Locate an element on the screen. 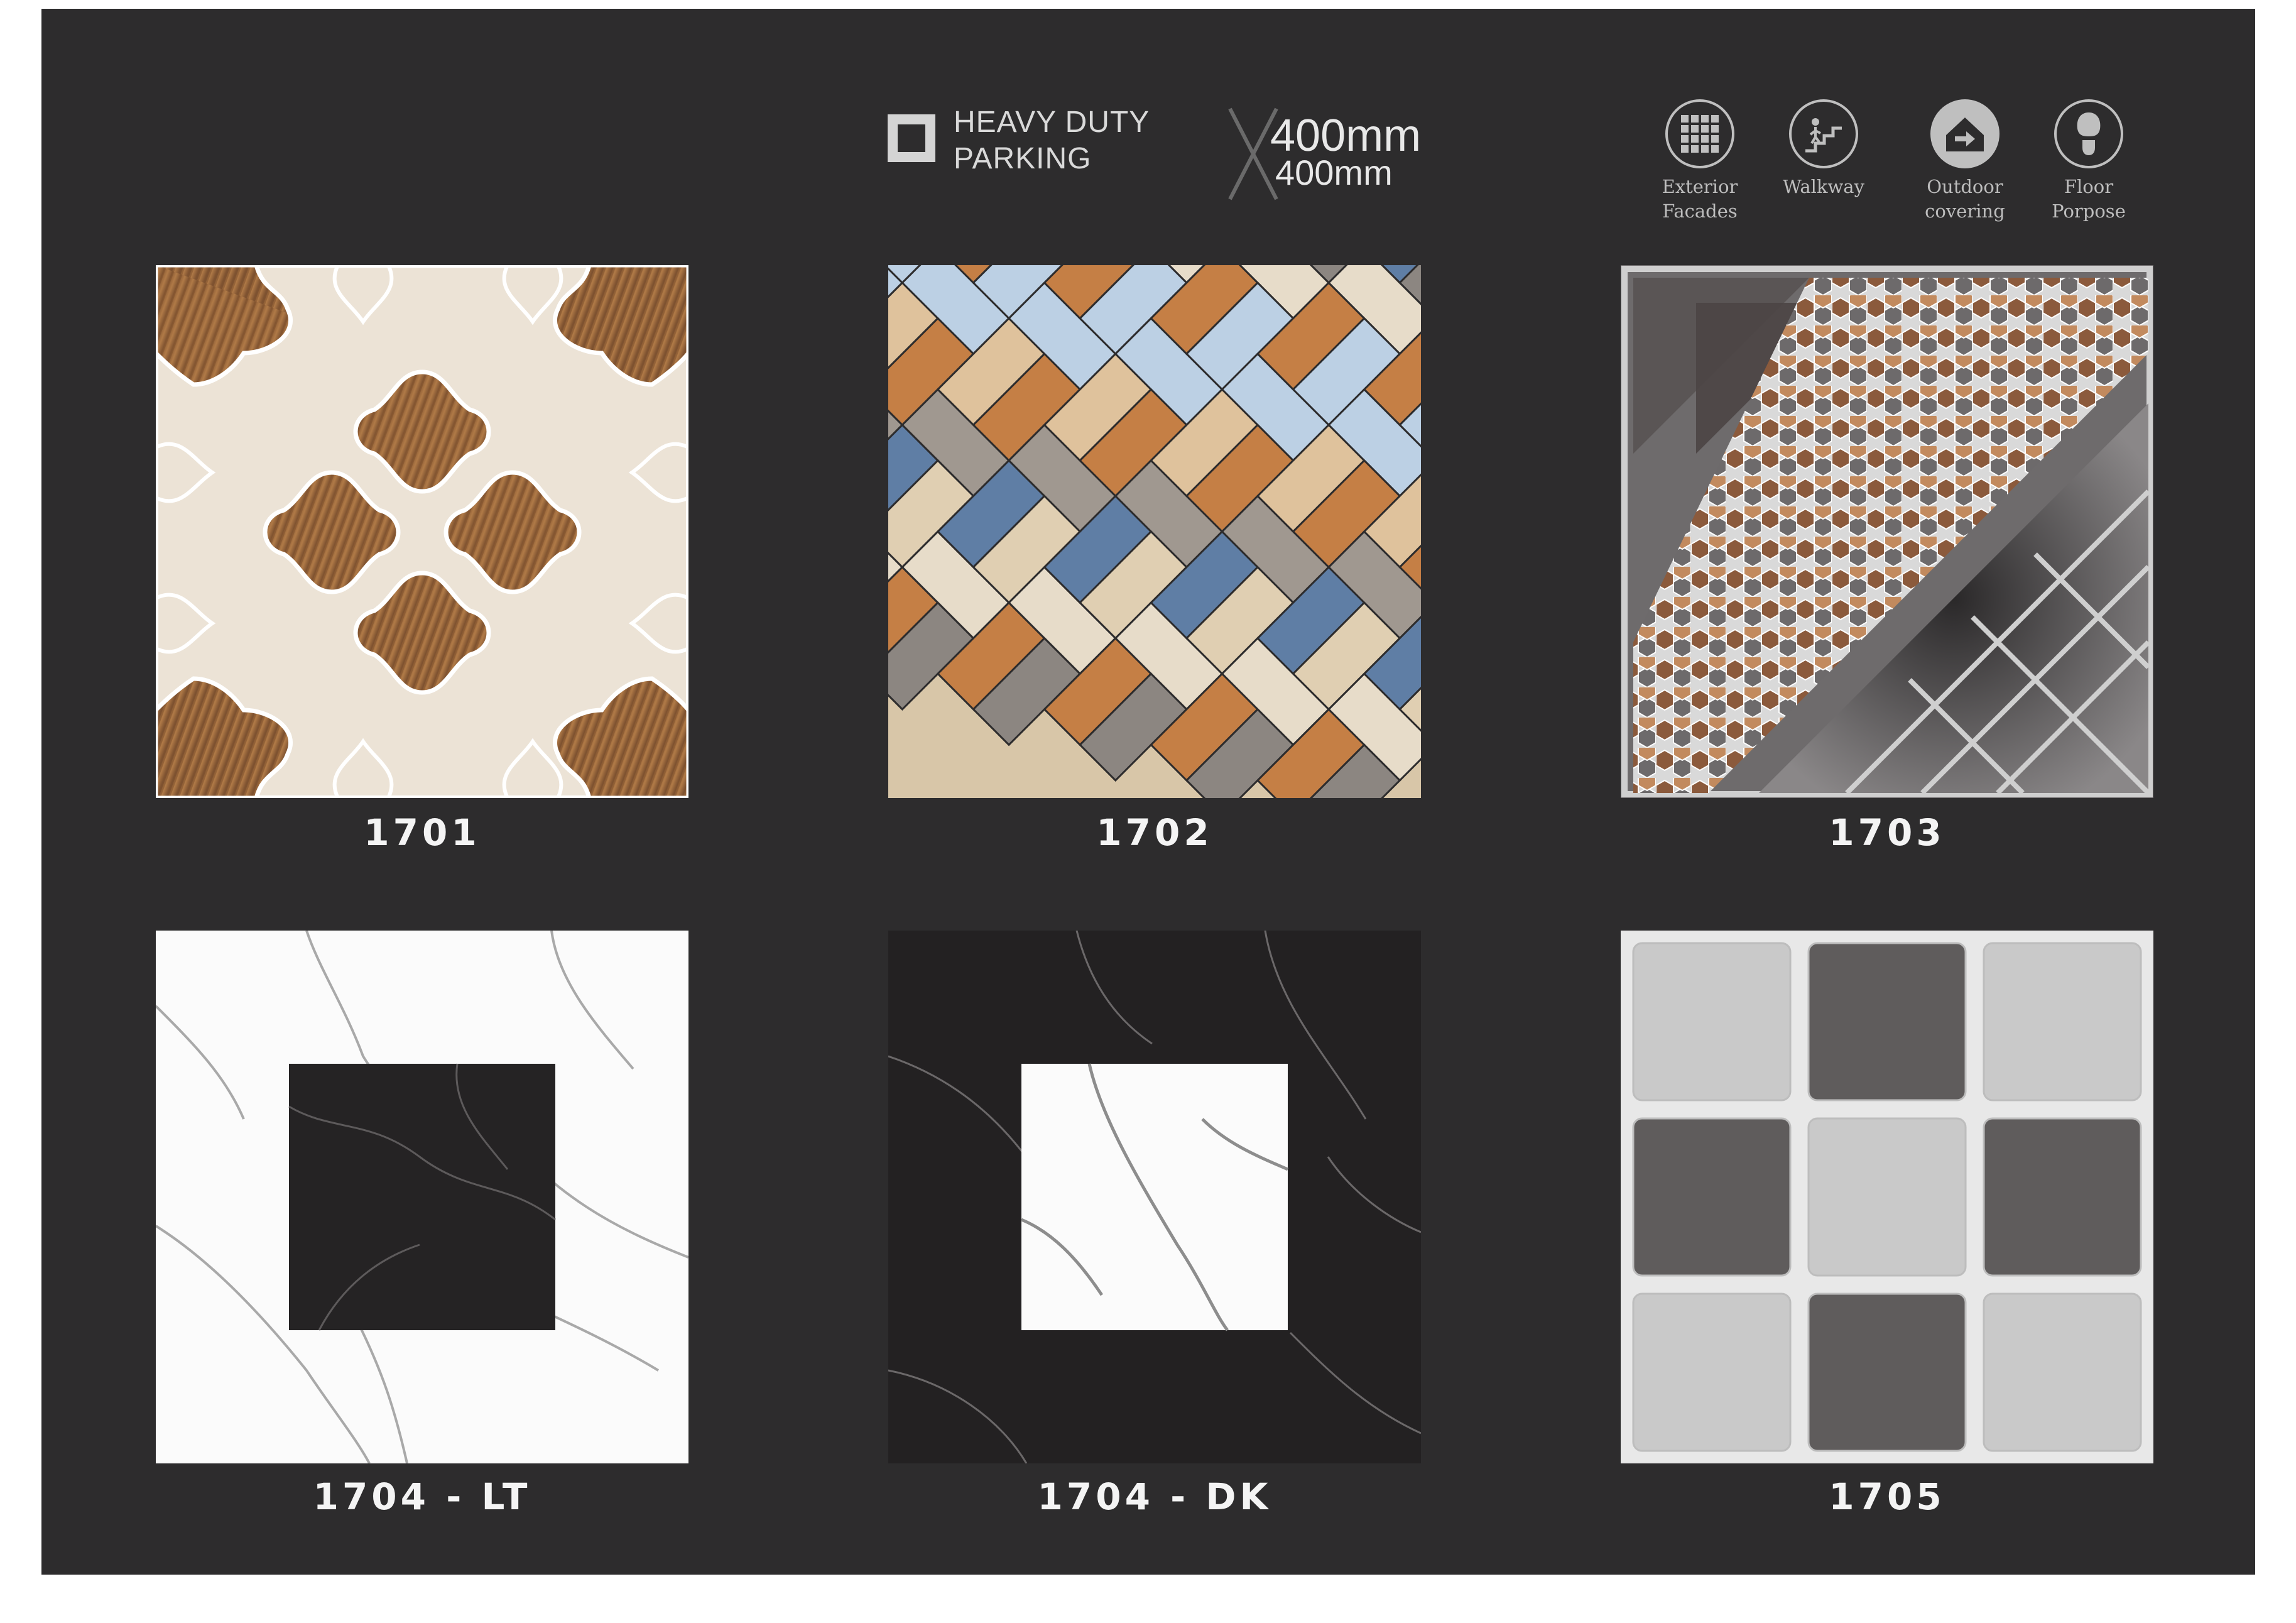 The image size is (2296, 1623). grid-facade-icon is located at coordinates (1699, 133).